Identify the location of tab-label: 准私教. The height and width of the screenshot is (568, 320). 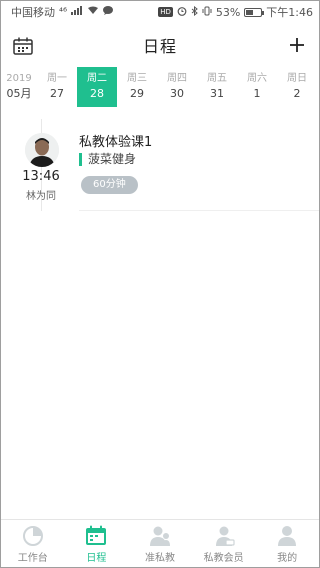
(159, 558).